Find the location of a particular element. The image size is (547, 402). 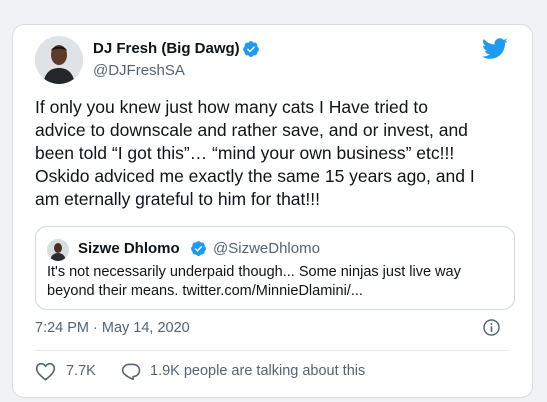

heart-icon is located at coordinates (45, 371).